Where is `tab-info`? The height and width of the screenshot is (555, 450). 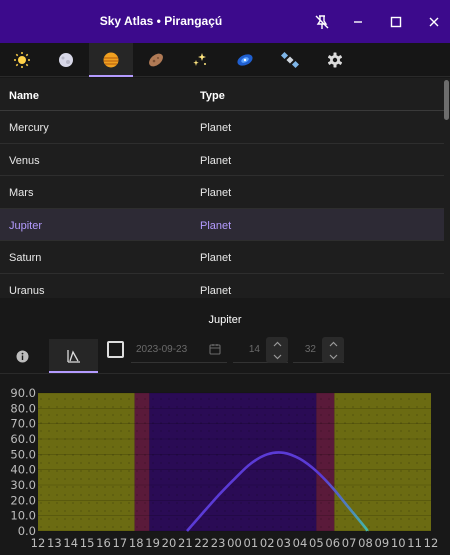 tab-info is located at coordinates (22, 356).